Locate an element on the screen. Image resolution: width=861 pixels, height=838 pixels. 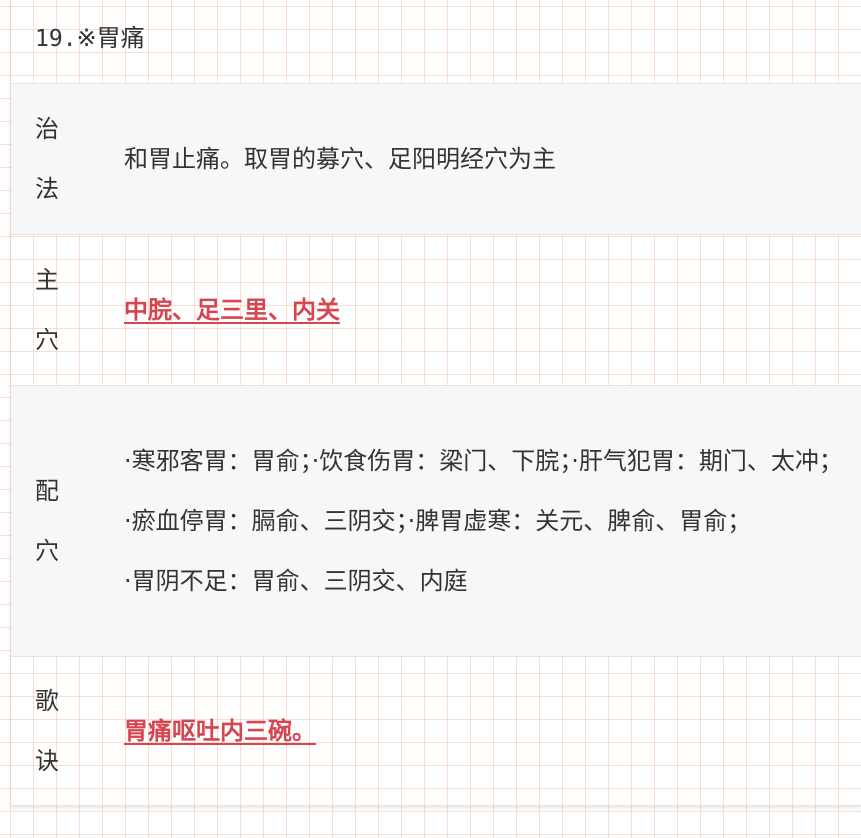
label-char: 诀 is located at coordinates (47, 761).